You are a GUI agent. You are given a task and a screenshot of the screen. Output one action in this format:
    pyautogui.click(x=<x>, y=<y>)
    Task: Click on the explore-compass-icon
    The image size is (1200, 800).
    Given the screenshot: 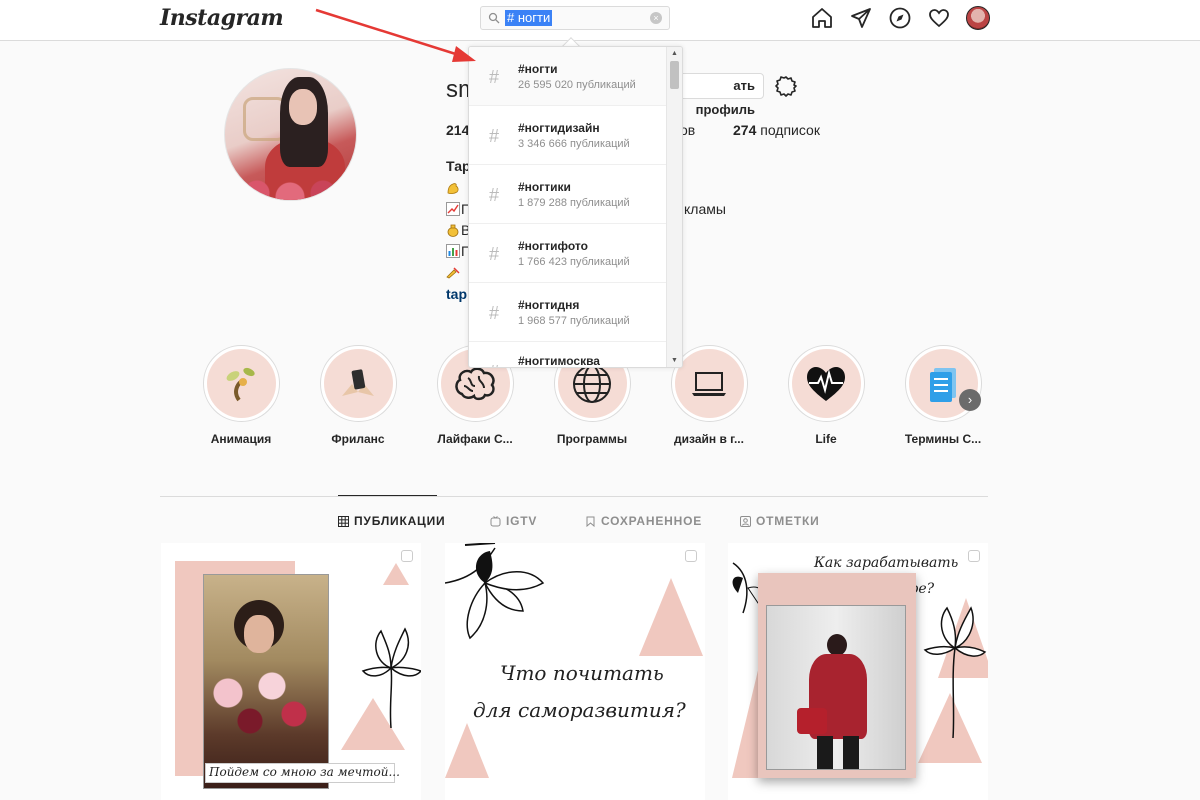 What is the action you would take?
    pyautogui.click(x=900, y=18)
    